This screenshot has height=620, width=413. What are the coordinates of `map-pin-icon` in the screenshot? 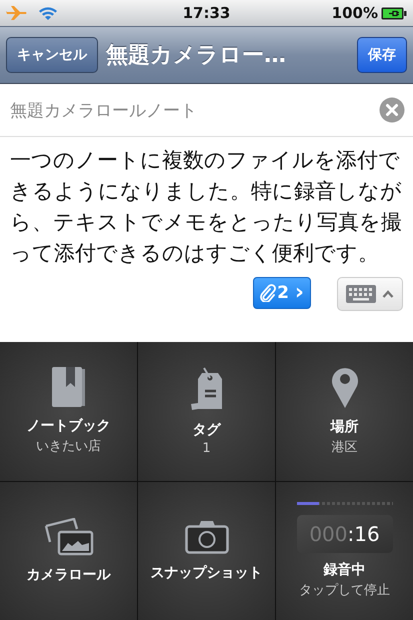 It's located at (344, 387).